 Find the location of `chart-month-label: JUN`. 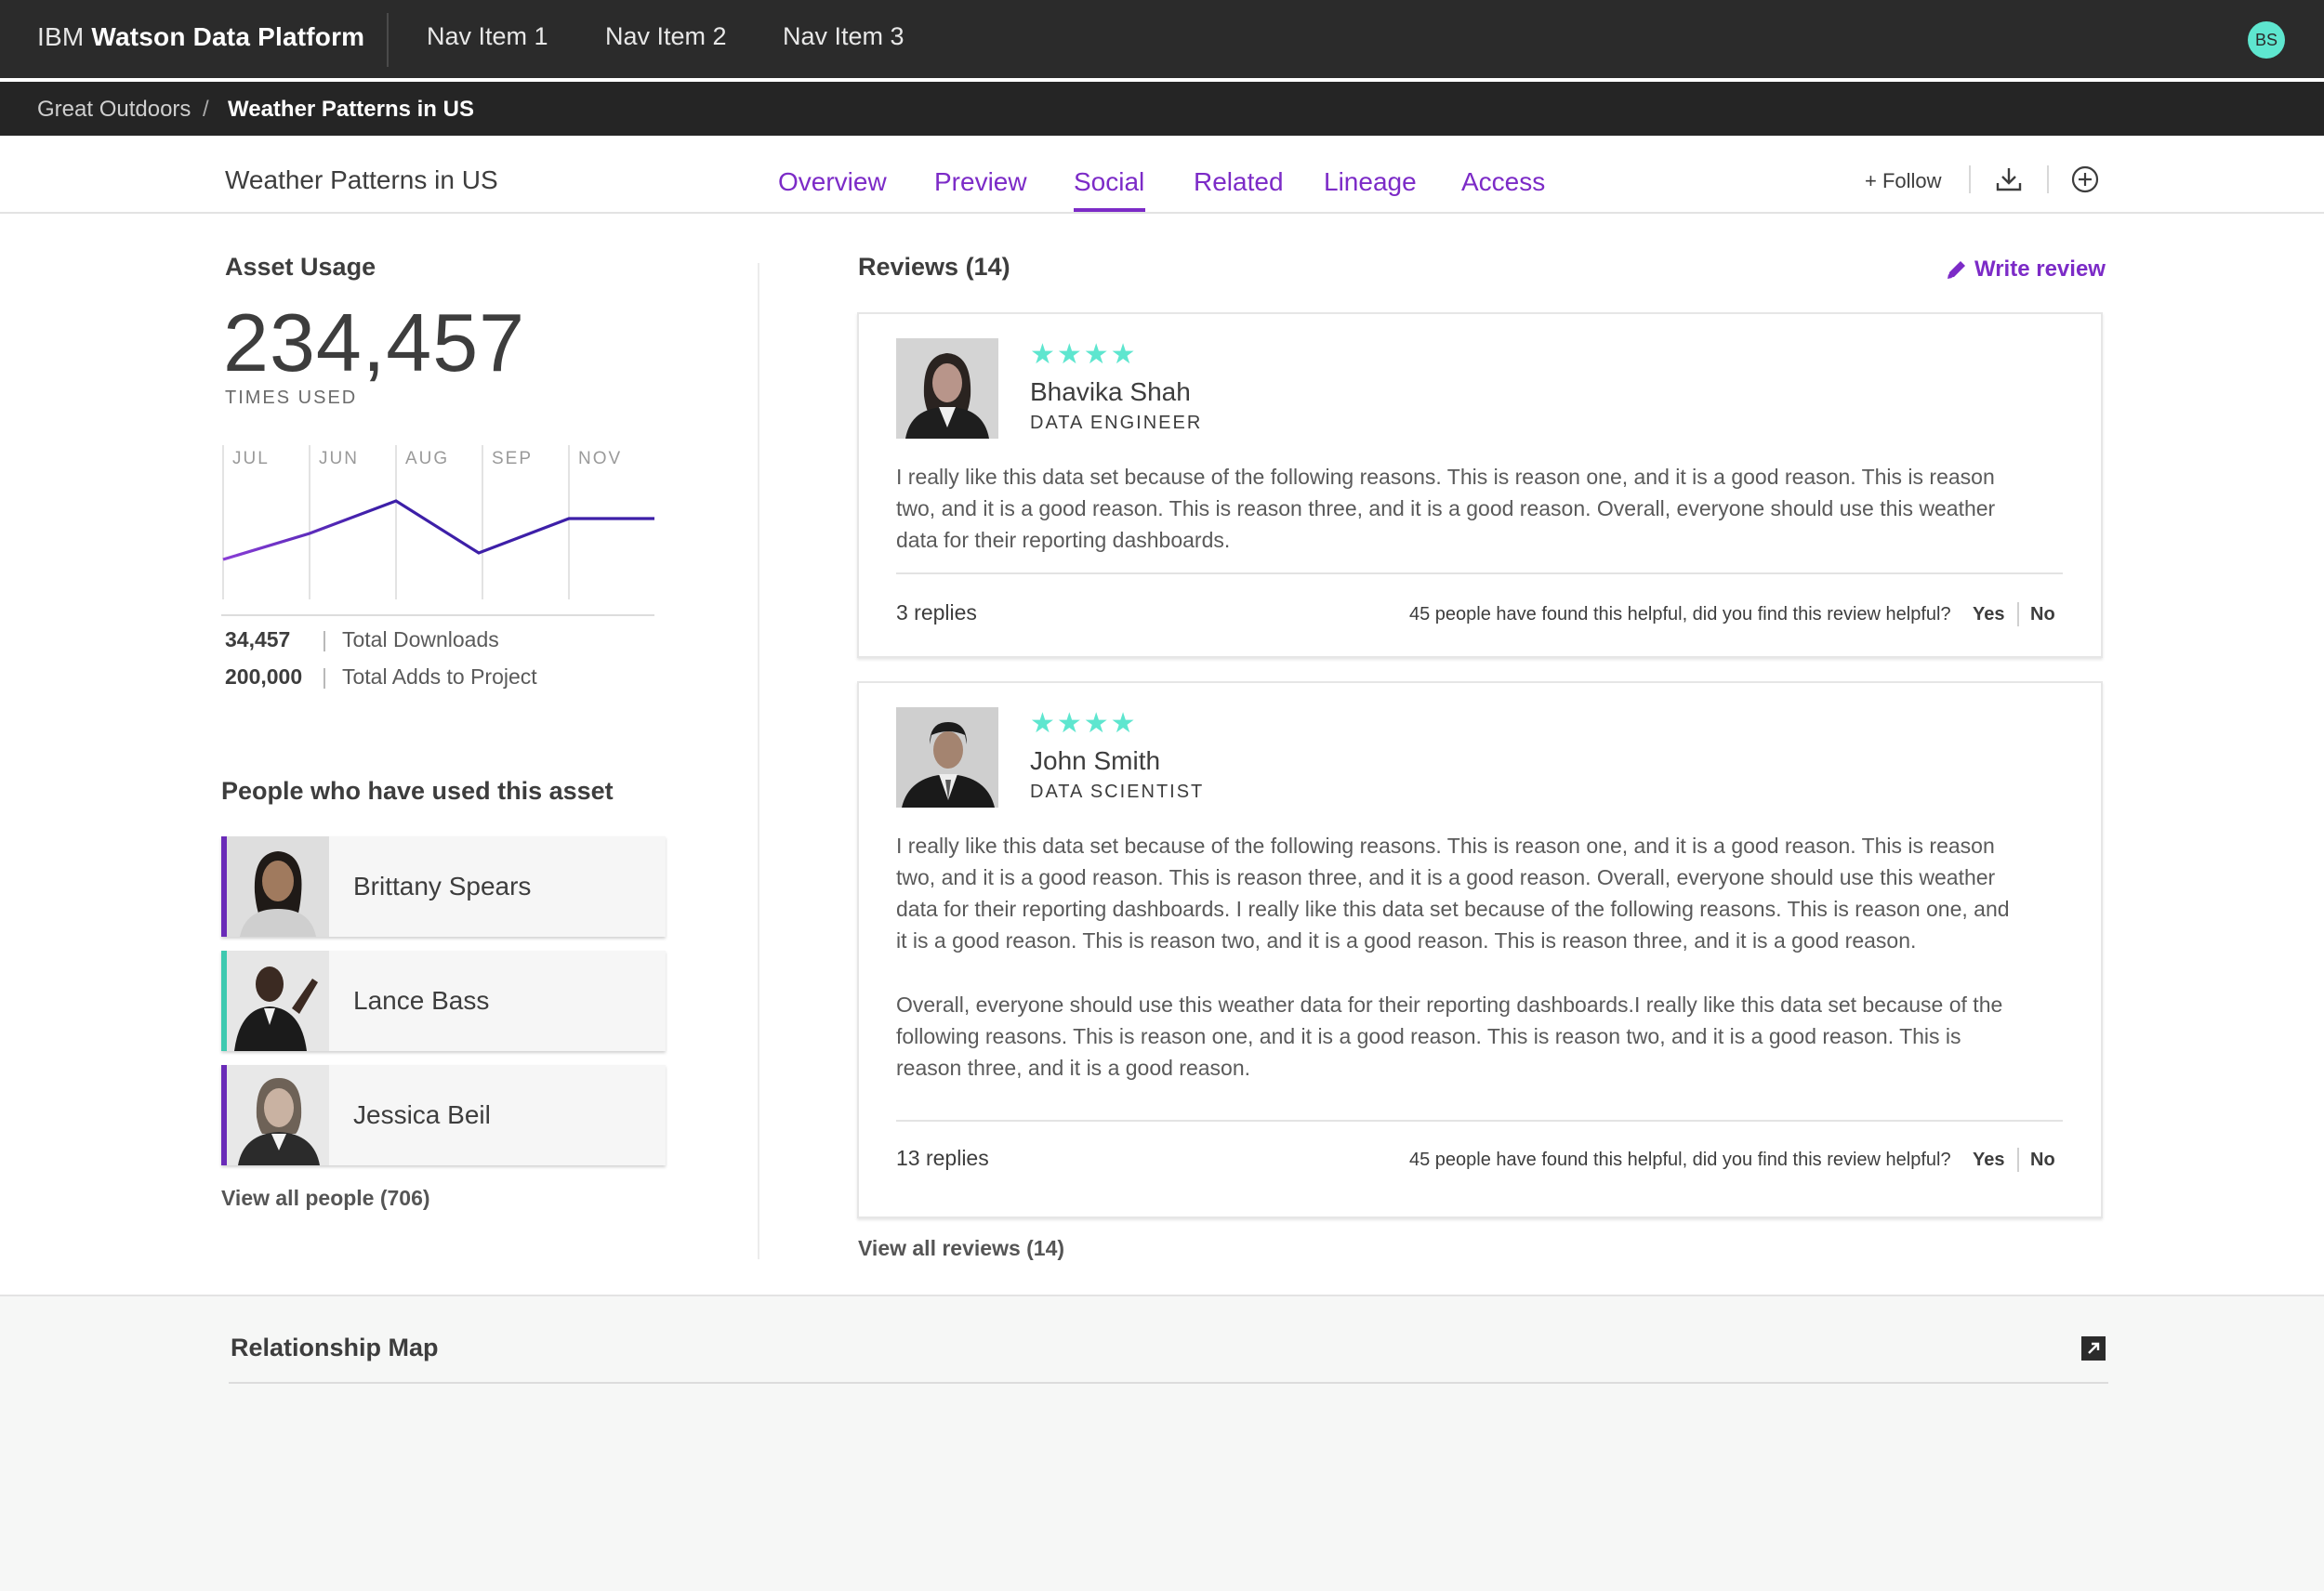

chart-month-label: JUN is located at coordinates (339, 458).